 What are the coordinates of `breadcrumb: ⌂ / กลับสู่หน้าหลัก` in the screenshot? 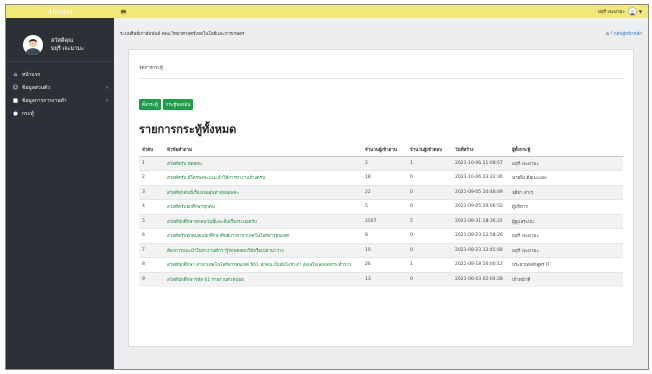 It's located at (623, 34).